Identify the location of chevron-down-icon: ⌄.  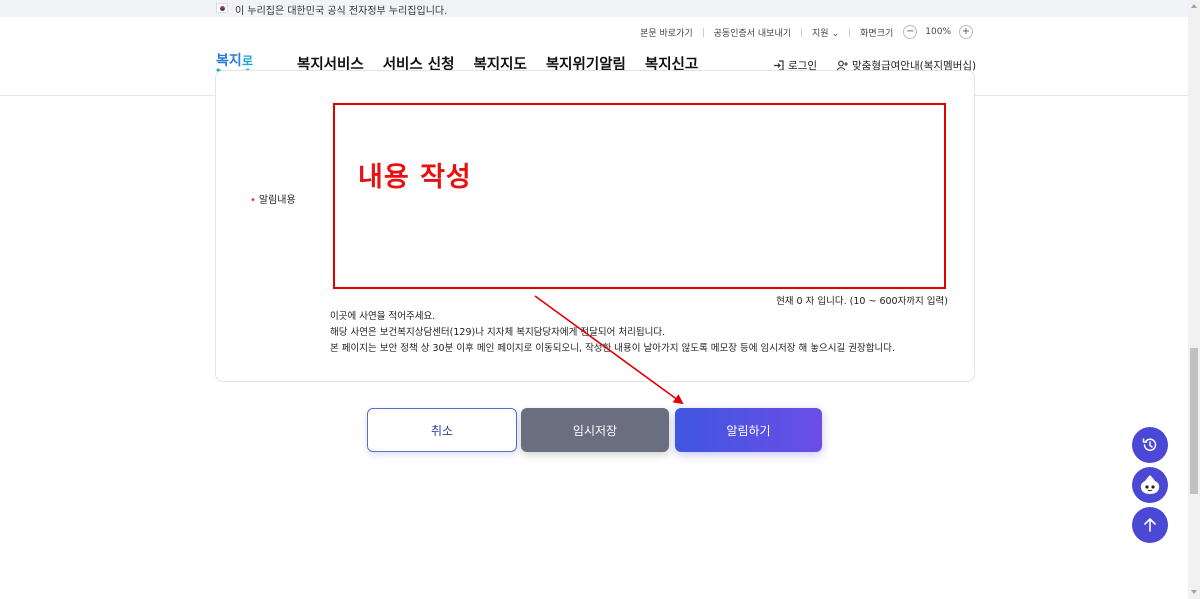
(835, 33).